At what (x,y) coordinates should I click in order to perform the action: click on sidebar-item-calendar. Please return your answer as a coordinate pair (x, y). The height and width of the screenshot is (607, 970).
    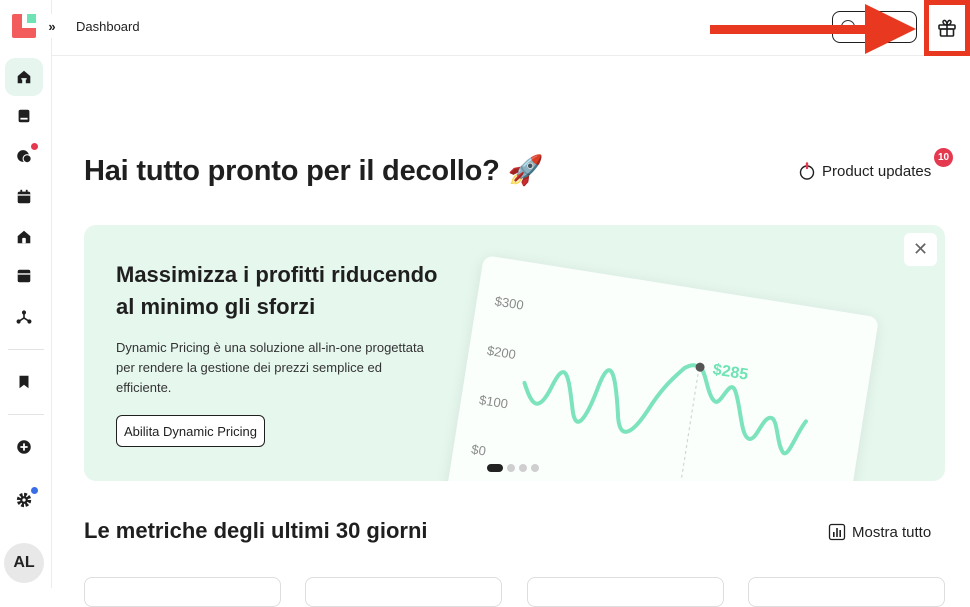
    Looking at the image, I should click on (24, 197).